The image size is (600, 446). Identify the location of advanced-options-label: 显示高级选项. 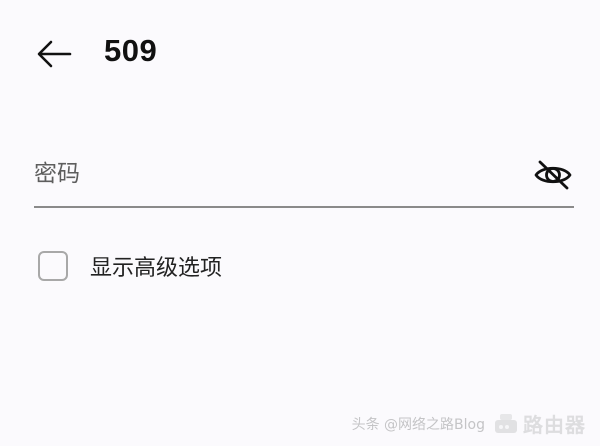
(156, 268).